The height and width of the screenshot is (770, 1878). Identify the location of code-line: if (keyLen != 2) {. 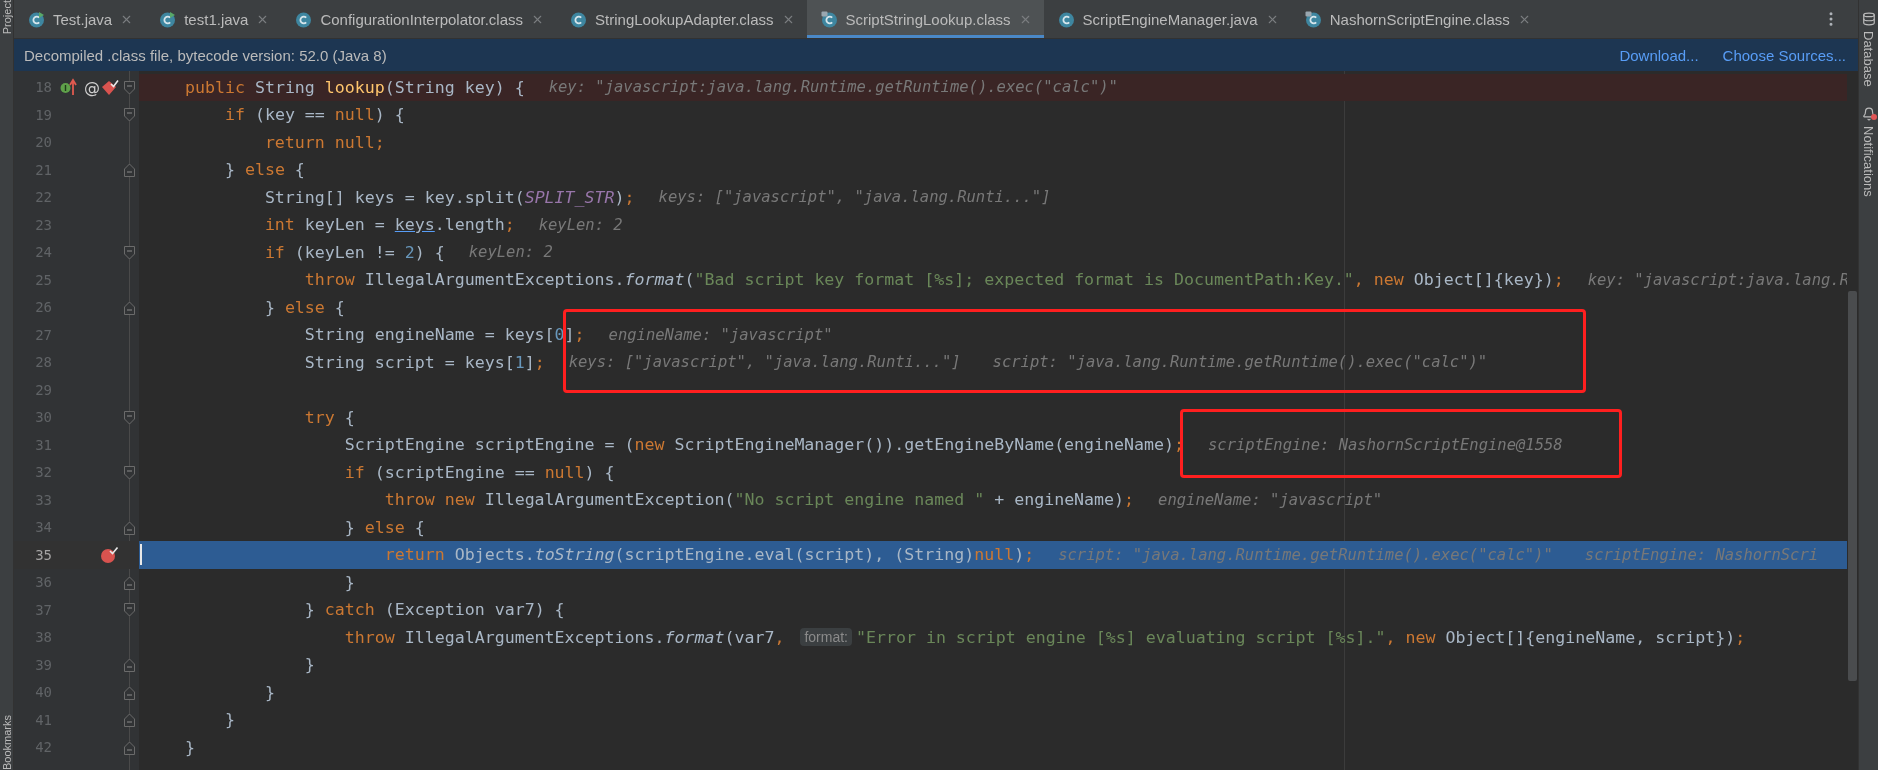
(354, 252).